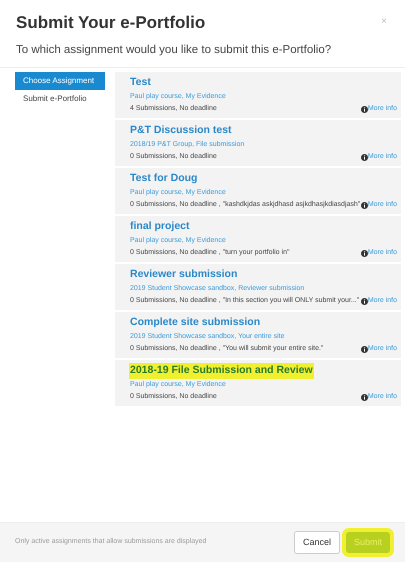  What do you see at coordinates (317, 542) in the screenshot?
I see `cancel-button: Cancel` at bounding box center [317, 542].